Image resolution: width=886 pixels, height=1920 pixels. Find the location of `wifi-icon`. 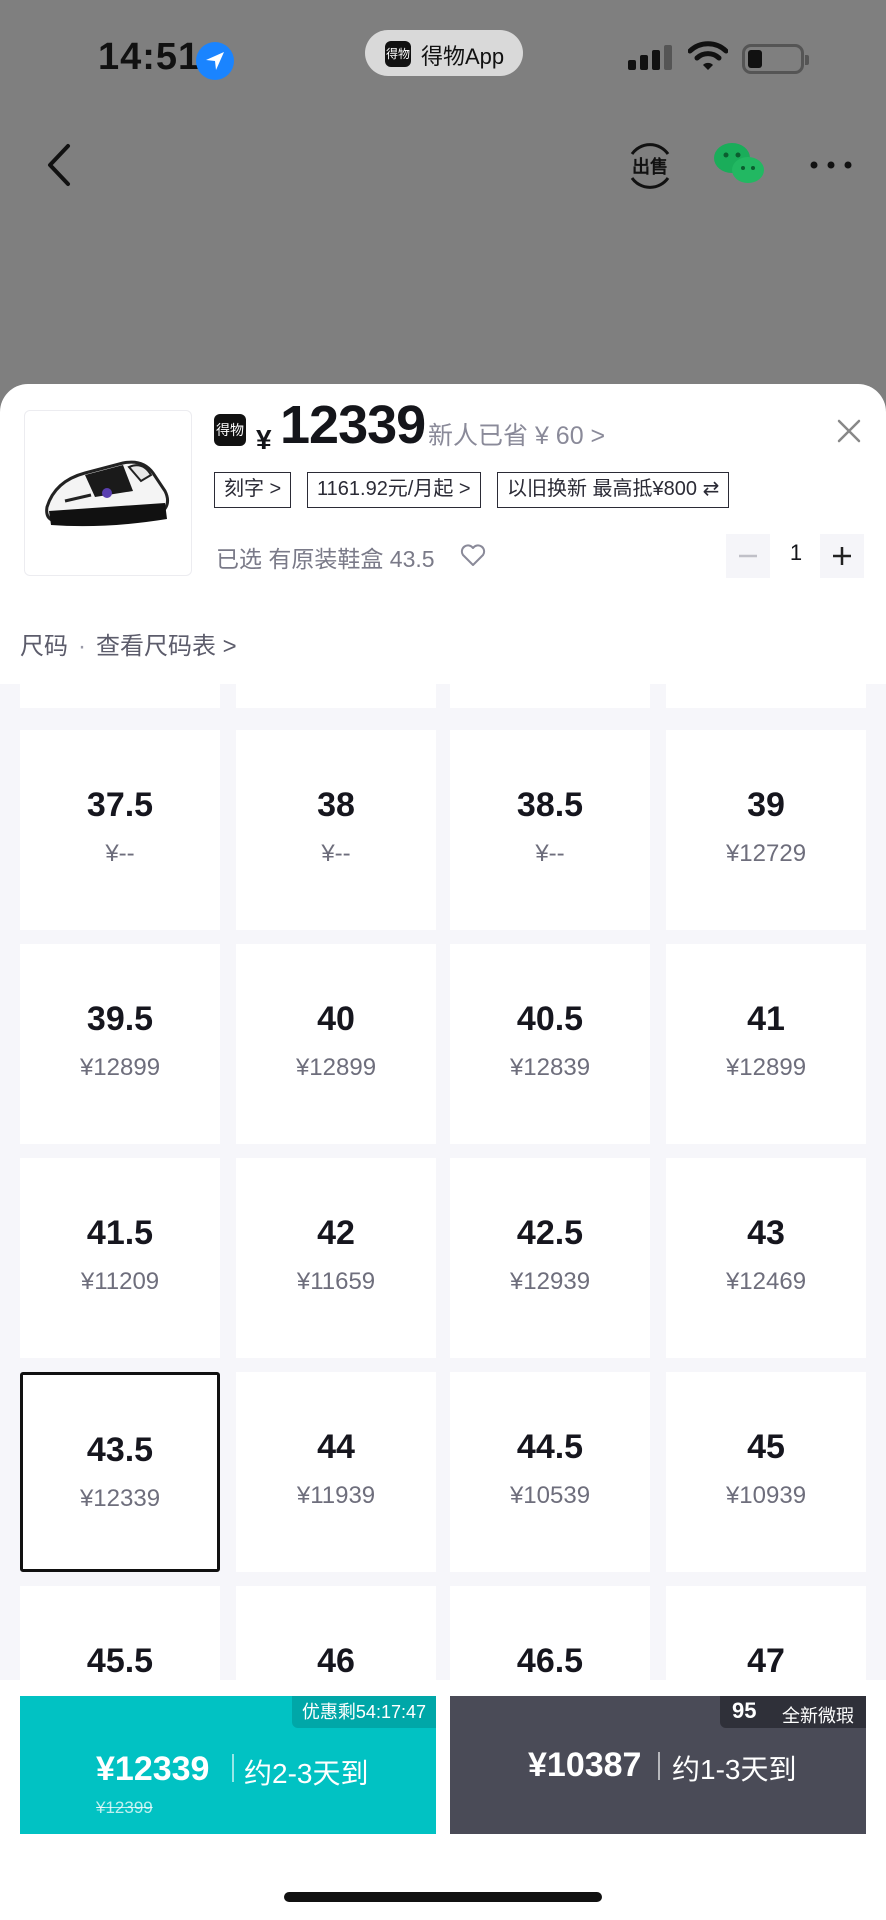

wifi-icon is located at coordinates (708, 55).